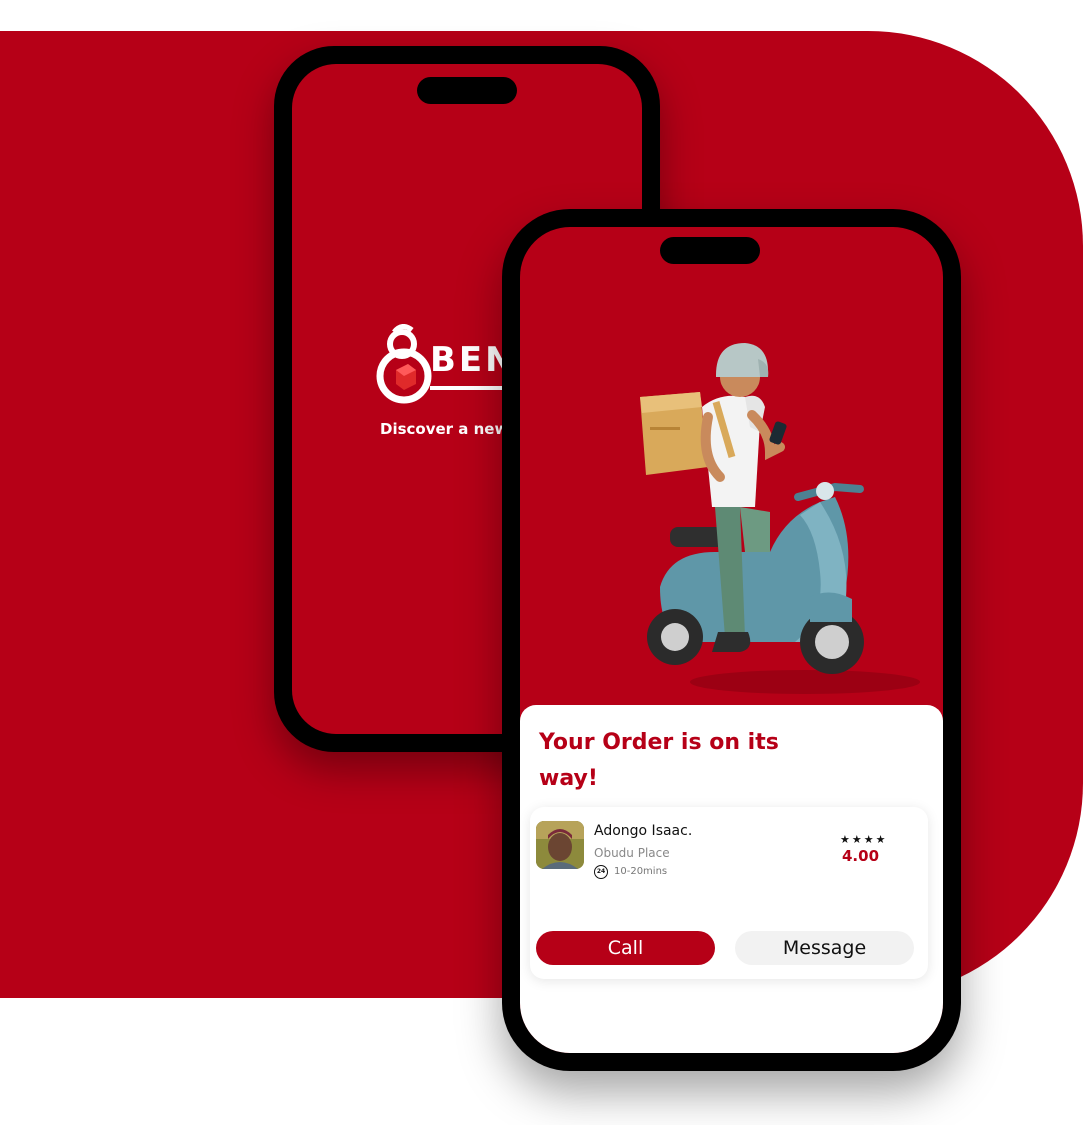 The height and width of the screenshot is (1125, 1083). I want to click on driver-avatar, so click(560, 845).